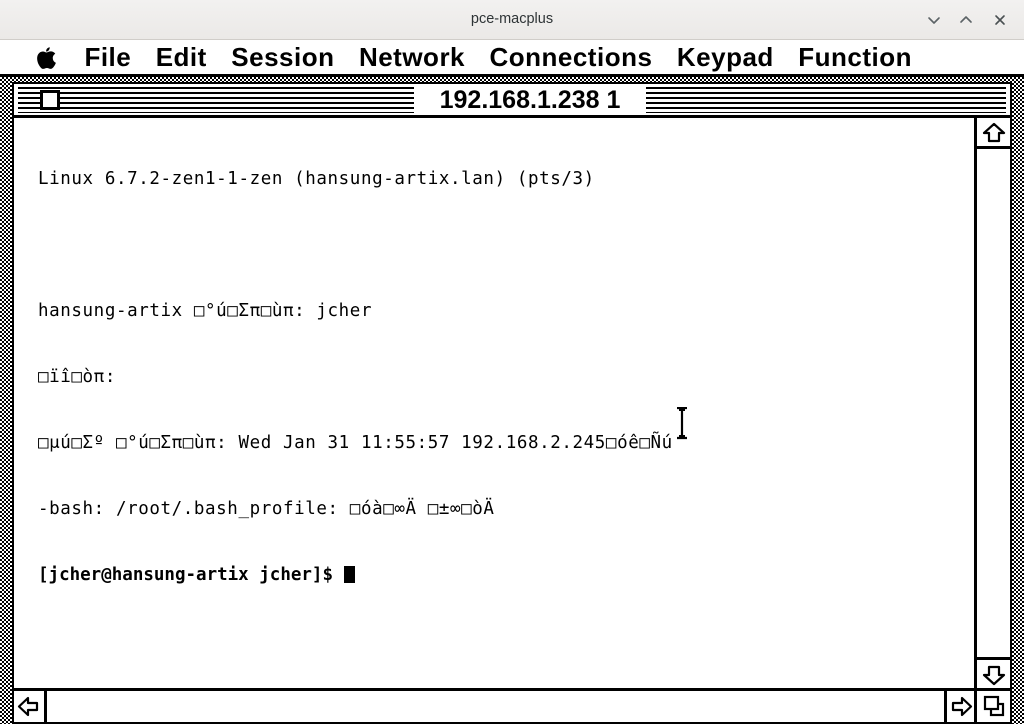 Image resolution: width=1024 pixels, height=724 pixels. I want to click on title-stripes-left, so click(216, 100).